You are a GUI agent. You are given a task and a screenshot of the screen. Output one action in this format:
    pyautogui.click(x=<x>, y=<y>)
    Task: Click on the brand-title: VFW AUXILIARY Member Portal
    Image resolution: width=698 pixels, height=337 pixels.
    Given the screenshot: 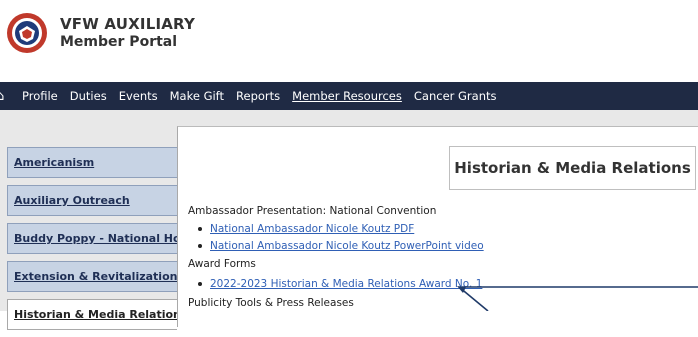 What is the action you would take?
    pyautogui.click(x=127, y=33)
    